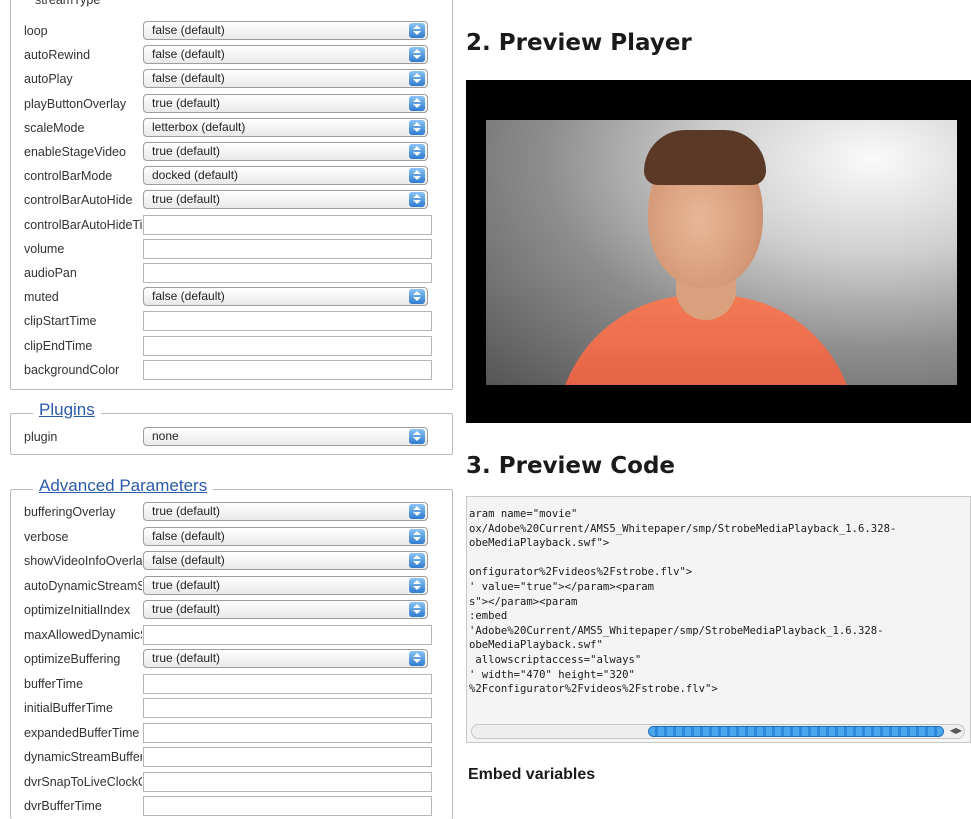 The width and height of the screenshot is (971, 819). What do you see at coordinates (72, 369) in the screenshot?
I see `param-label: backgroundColor` at bounding box center [72, 369].